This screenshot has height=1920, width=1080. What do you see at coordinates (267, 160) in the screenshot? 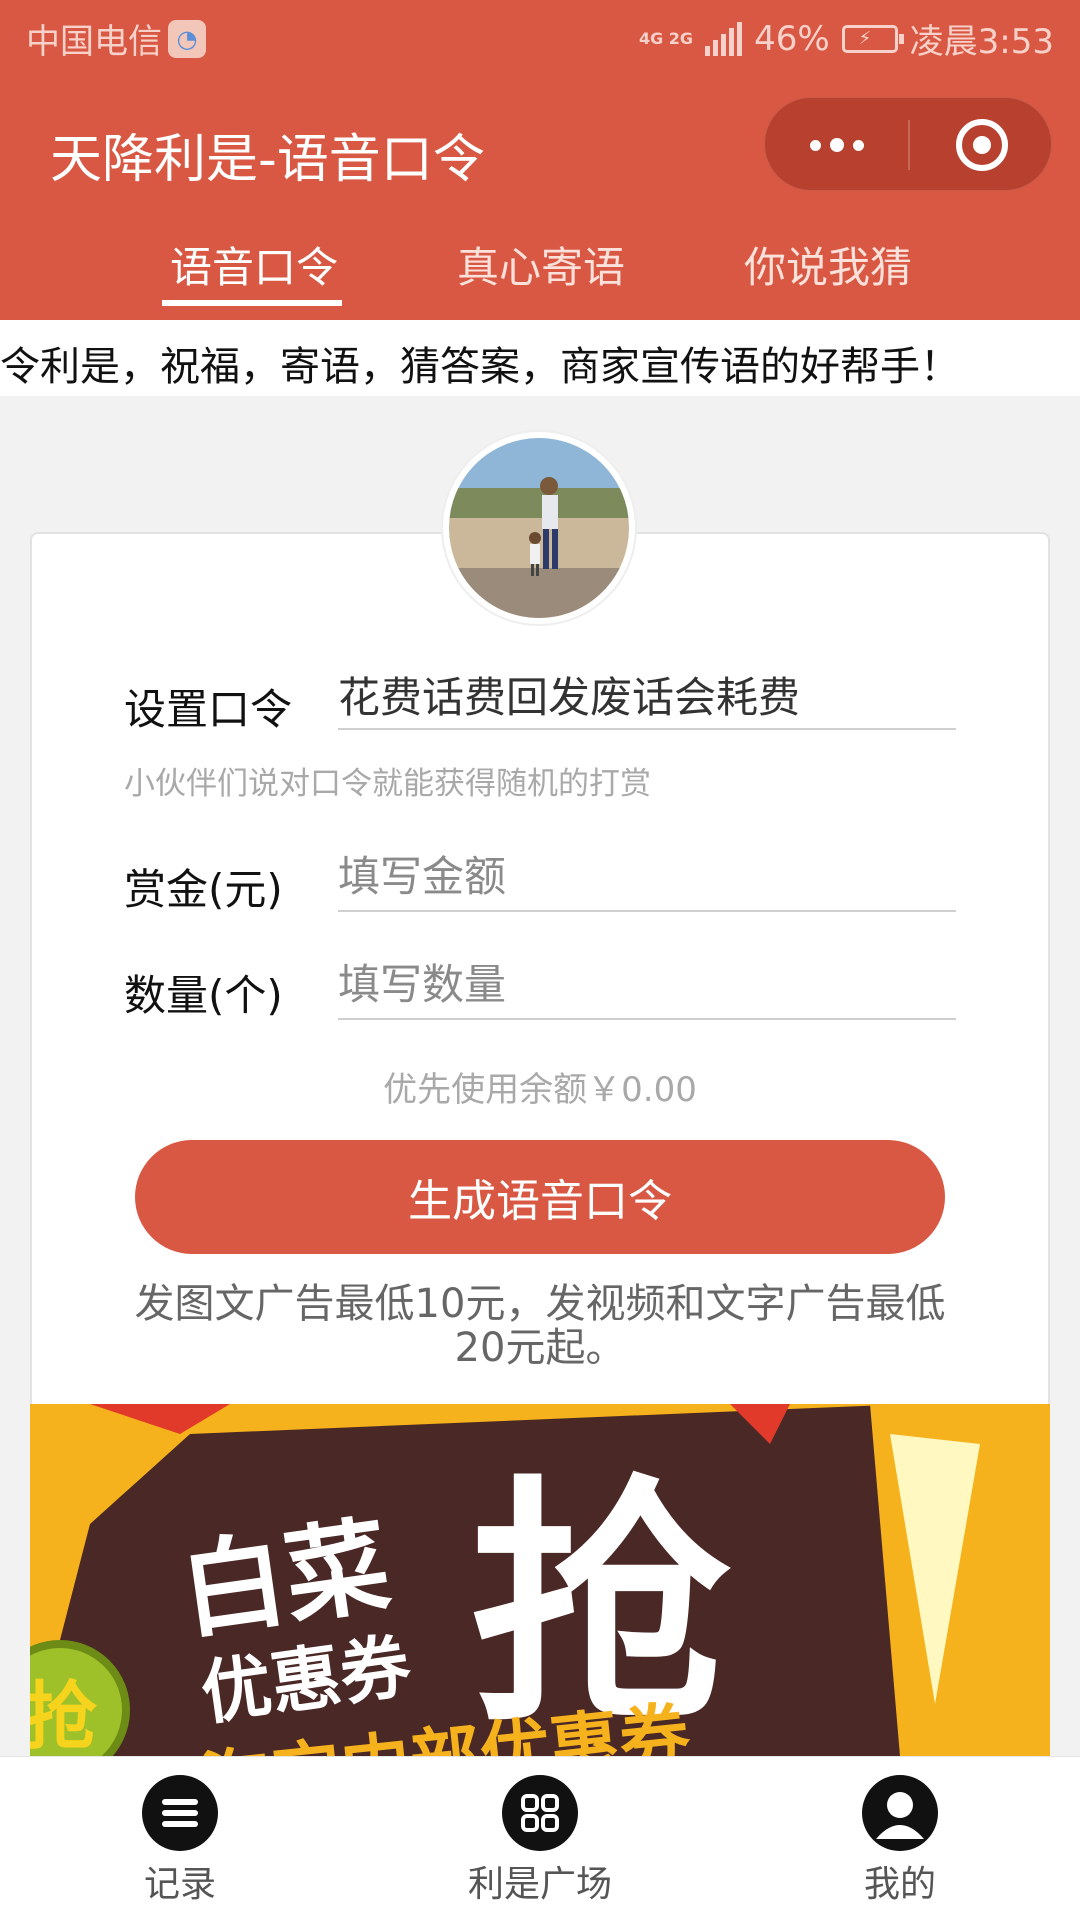
I see `page-title: 天降利是-语音口令` at bounding box center [267, 160].